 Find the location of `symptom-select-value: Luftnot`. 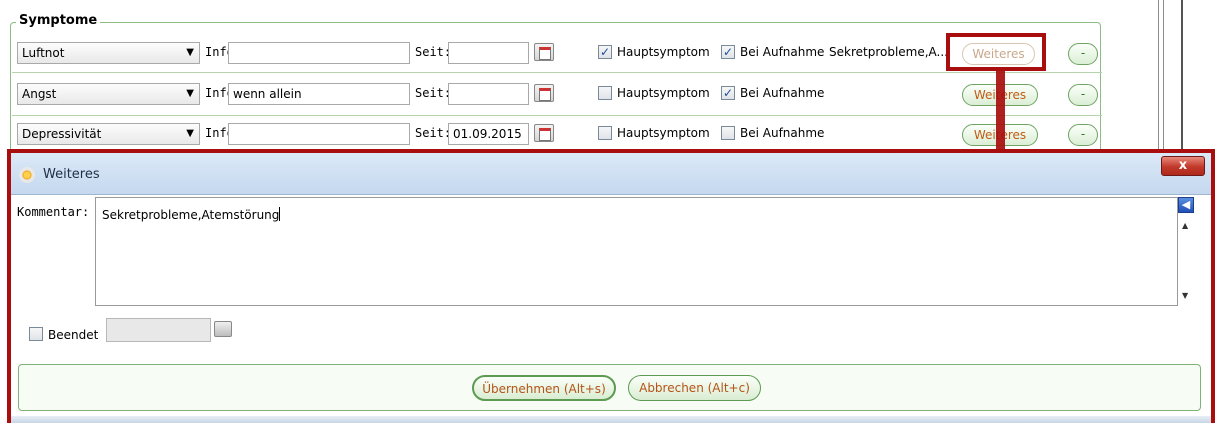

symptom-select-value: Luftnot is located at coordinates (43, 53).